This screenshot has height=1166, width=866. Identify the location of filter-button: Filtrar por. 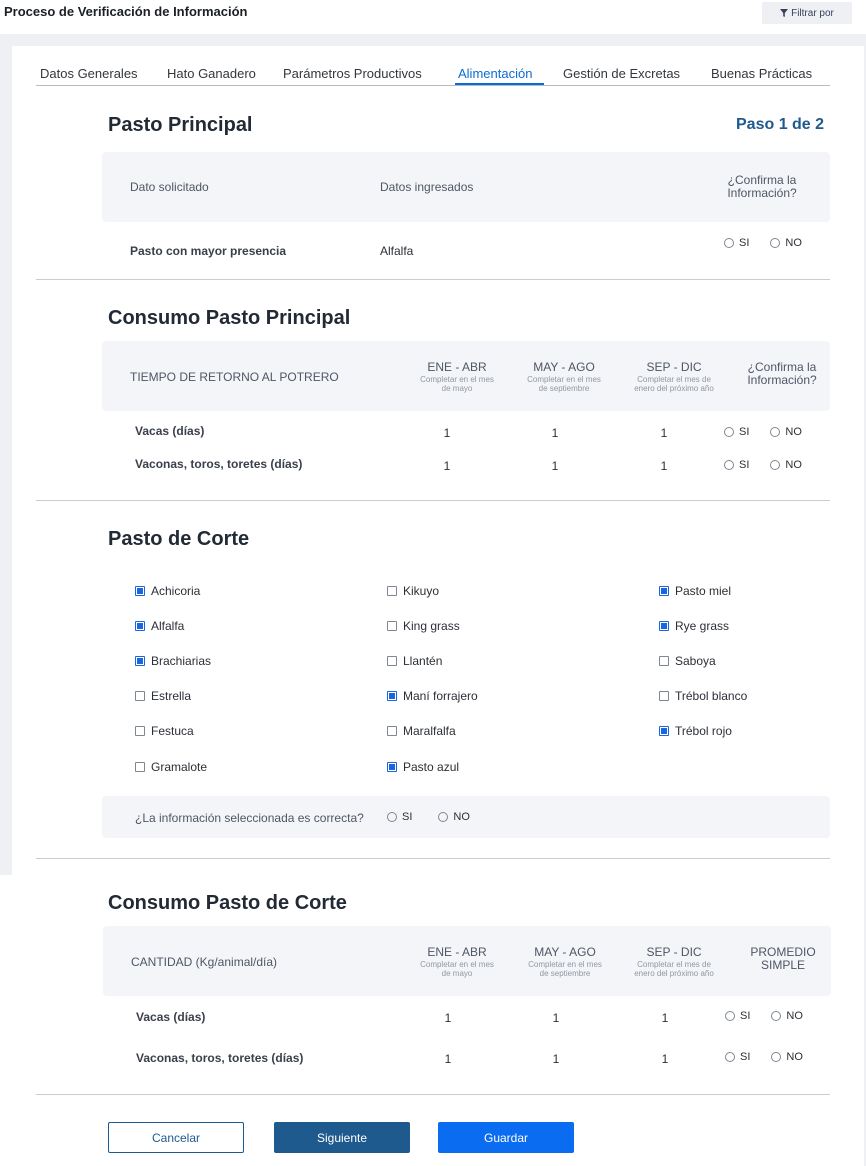
(807, 13).